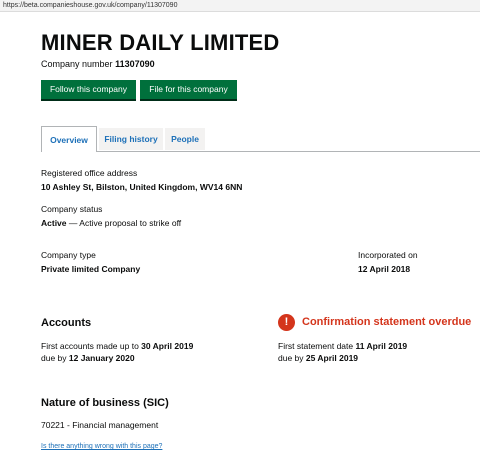  What do you see at coordinates (91, 269) in the screenshot?
I see `company-type-value: Private limited Company` at bounding box center [91, 269].